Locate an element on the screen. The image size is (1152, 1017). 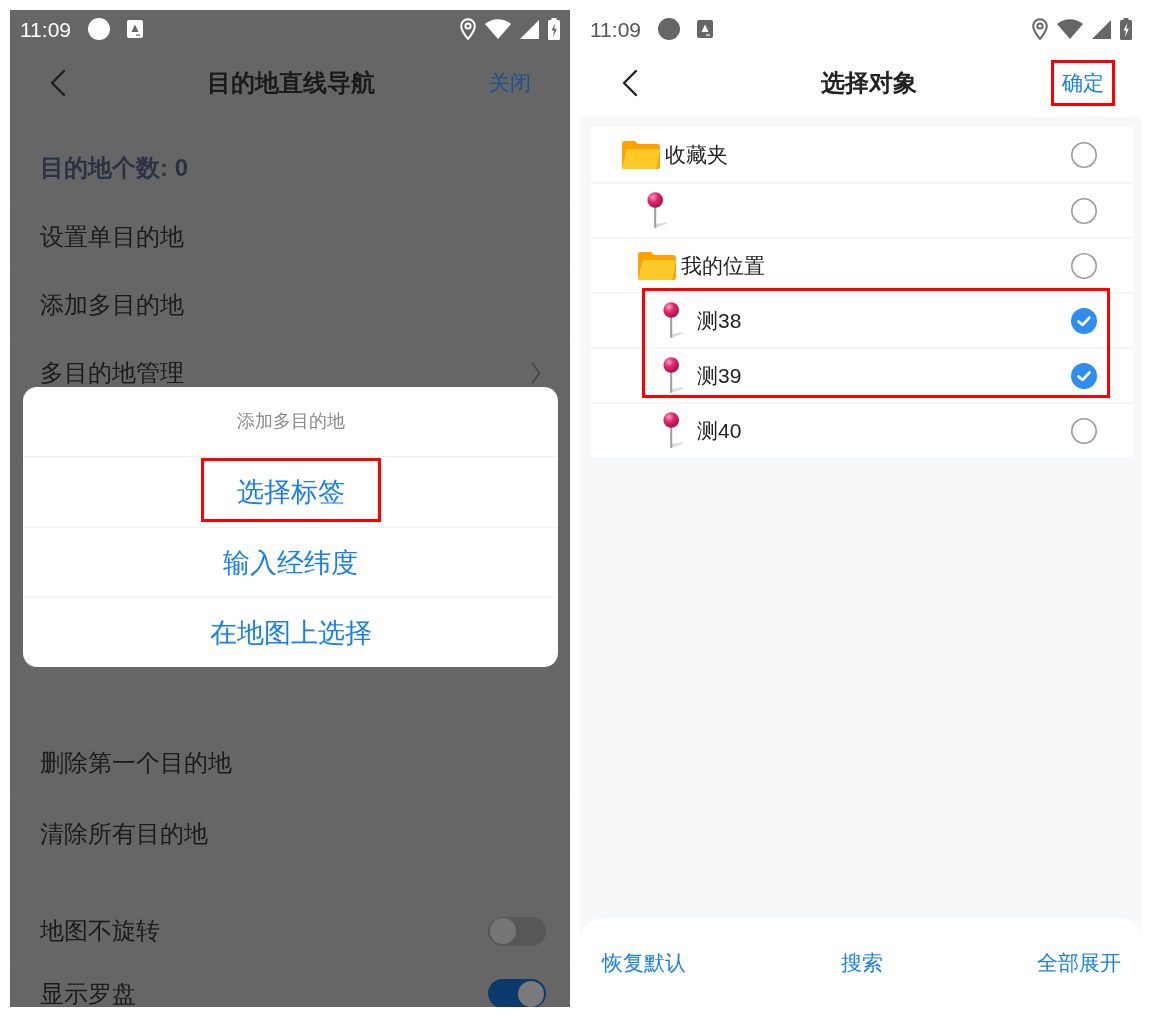
item-label: 测39 is located at coordinates (719, 375).